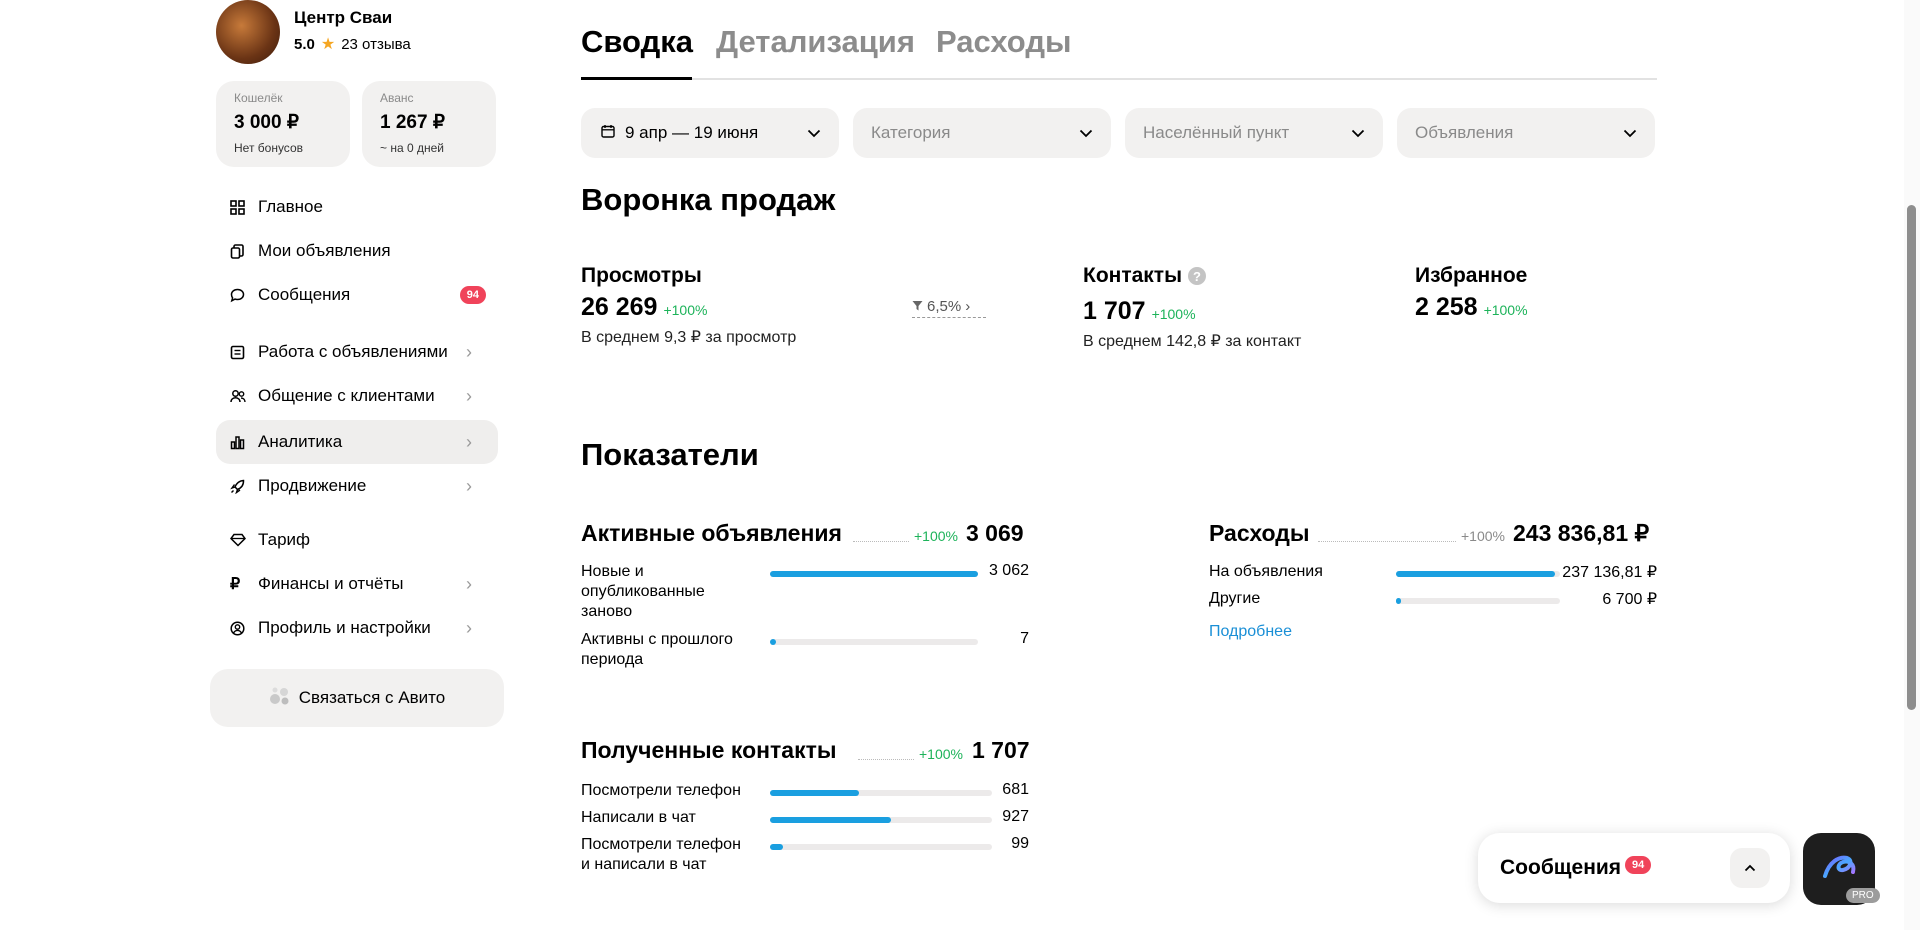  Describe the element at coordinates (944, 306) in the screenshot. I see `conversion-value: 6,5%` at that location.